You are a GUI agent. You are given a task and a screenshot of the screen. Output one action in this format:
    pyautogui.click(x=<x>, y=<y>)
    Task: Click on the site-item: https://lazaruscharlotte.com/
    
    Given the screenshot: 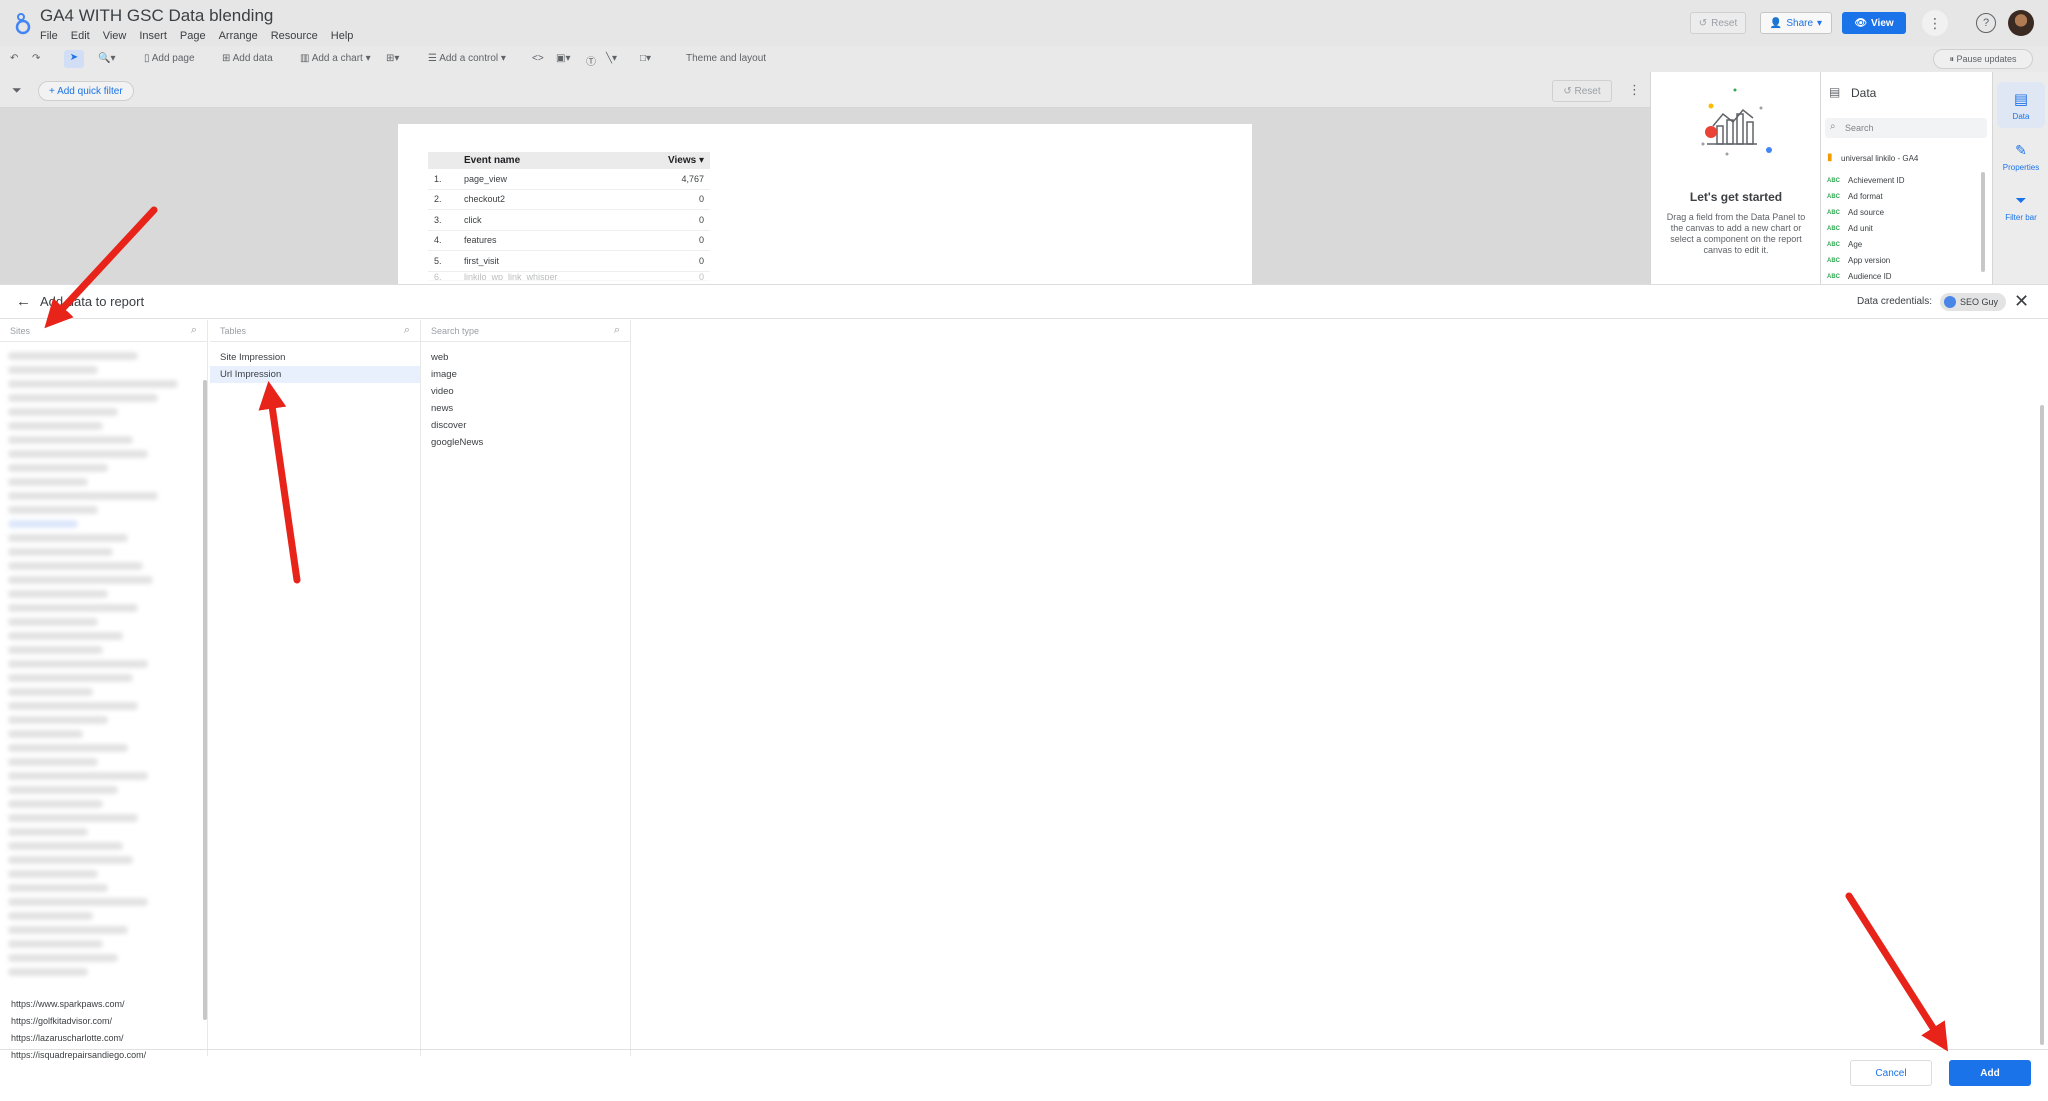 What is the action you would take?
    pyautogui.click(x=67, y=1038)
    